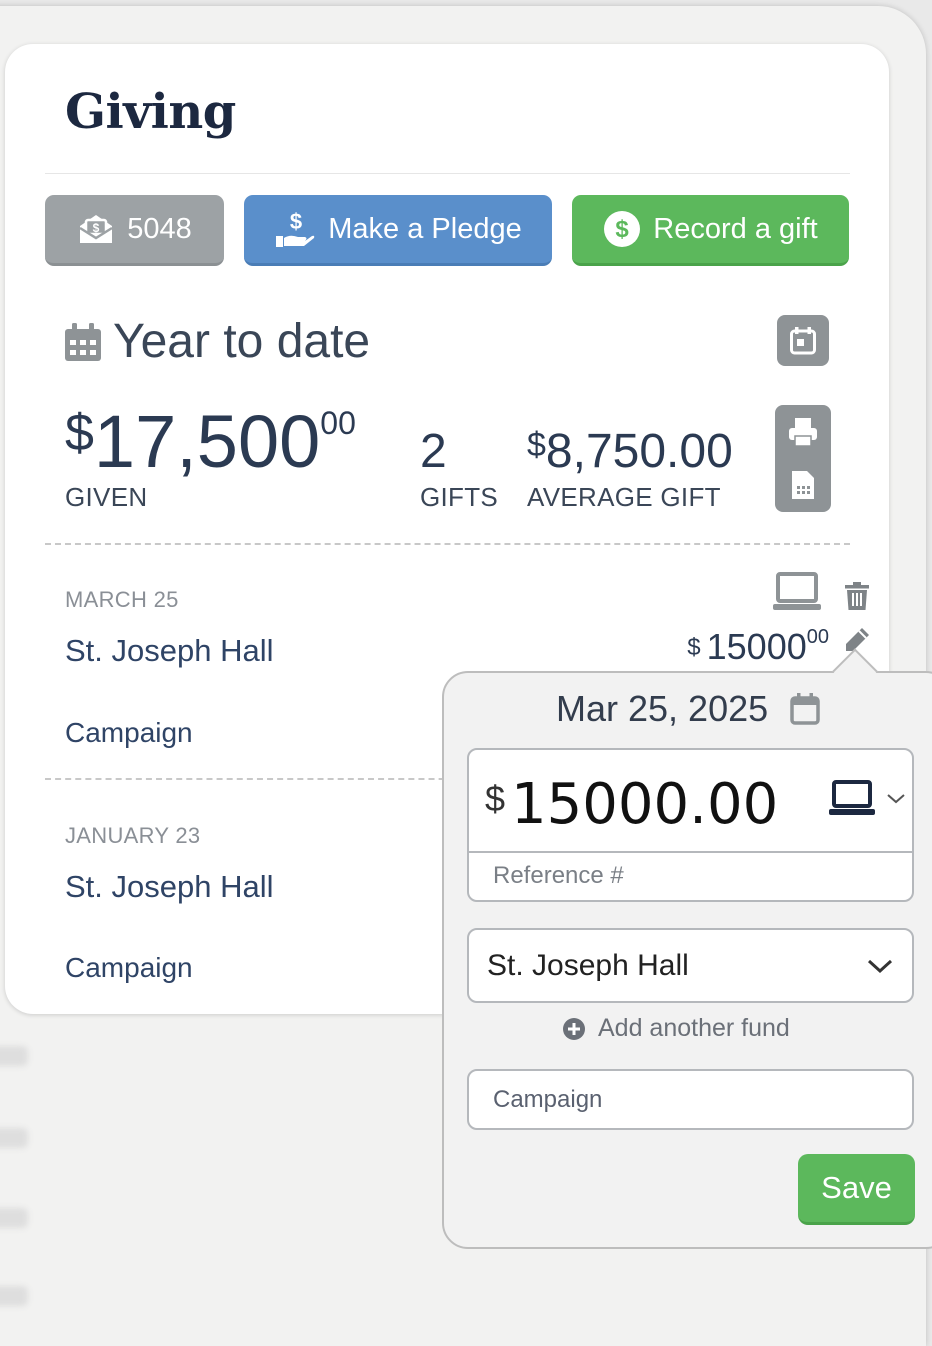 The width and height of the screenshot is (932, 1346). I want to click on envelope-count-button: $ 5048, so click(134, 230).